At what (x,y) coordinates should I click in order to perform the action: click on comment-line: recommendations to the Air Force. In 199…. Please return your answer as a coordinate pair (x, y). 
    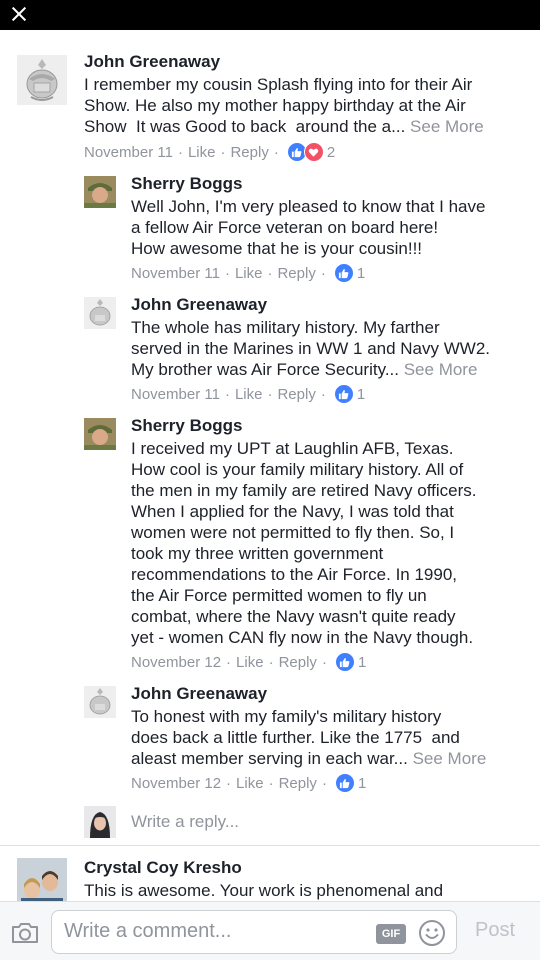
    Looking at the image, I should click on (294, 574).